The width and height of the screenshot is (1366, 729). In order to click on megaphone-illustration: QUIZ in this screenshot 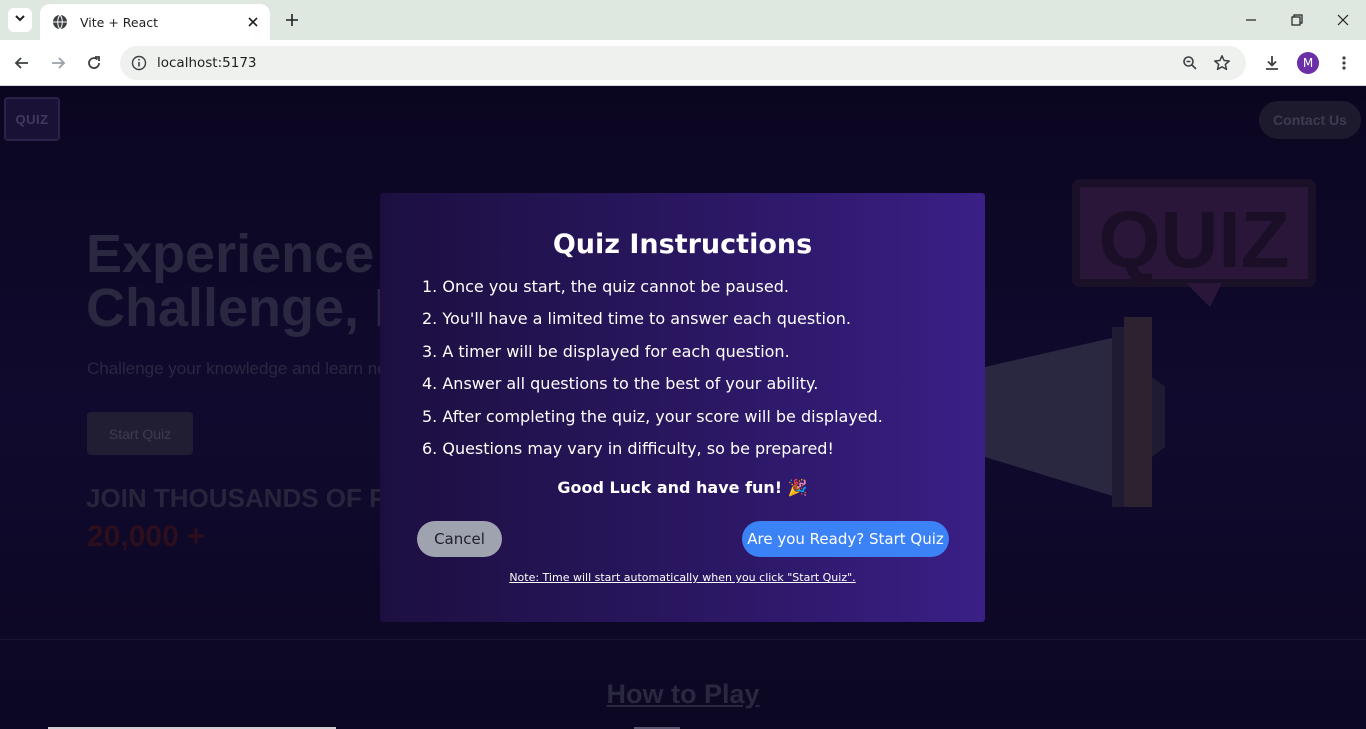, I will do `click(1145, 352)`.